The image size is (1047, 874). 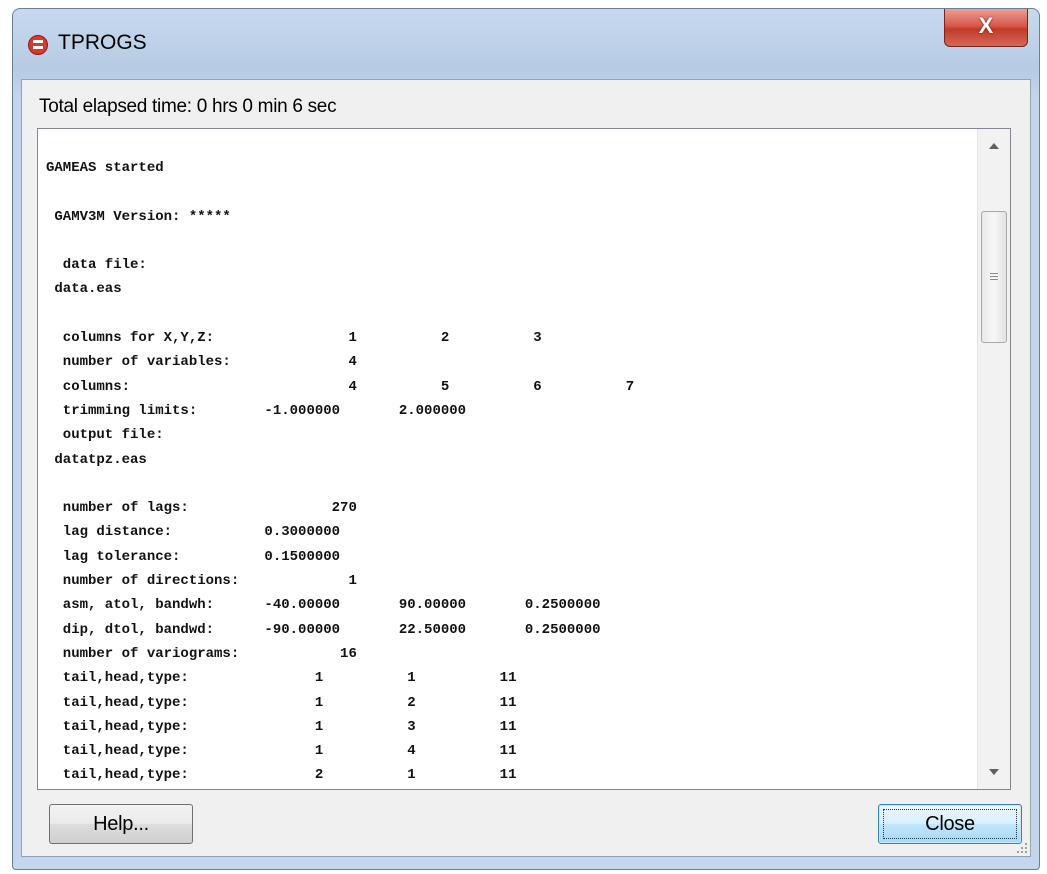 What do you see at coordinates (526, 44) in the screenshot?
I see `title-bar: TPROGS` at bounding box center [526, 44].